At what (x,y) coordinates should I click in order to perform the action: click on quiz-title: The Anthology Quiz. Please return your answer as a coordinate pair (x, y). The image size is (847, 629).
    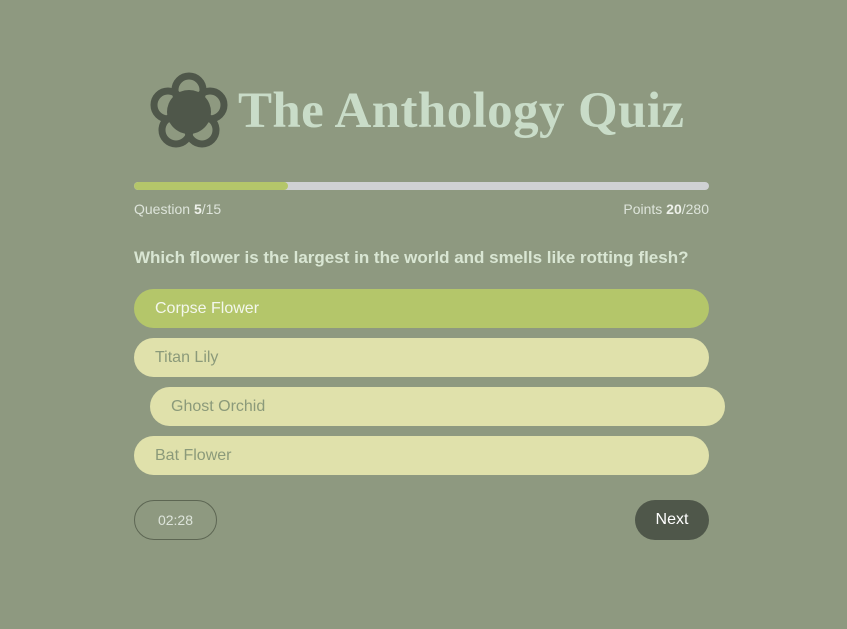
    Looking at the image, I should click on (461, 111).